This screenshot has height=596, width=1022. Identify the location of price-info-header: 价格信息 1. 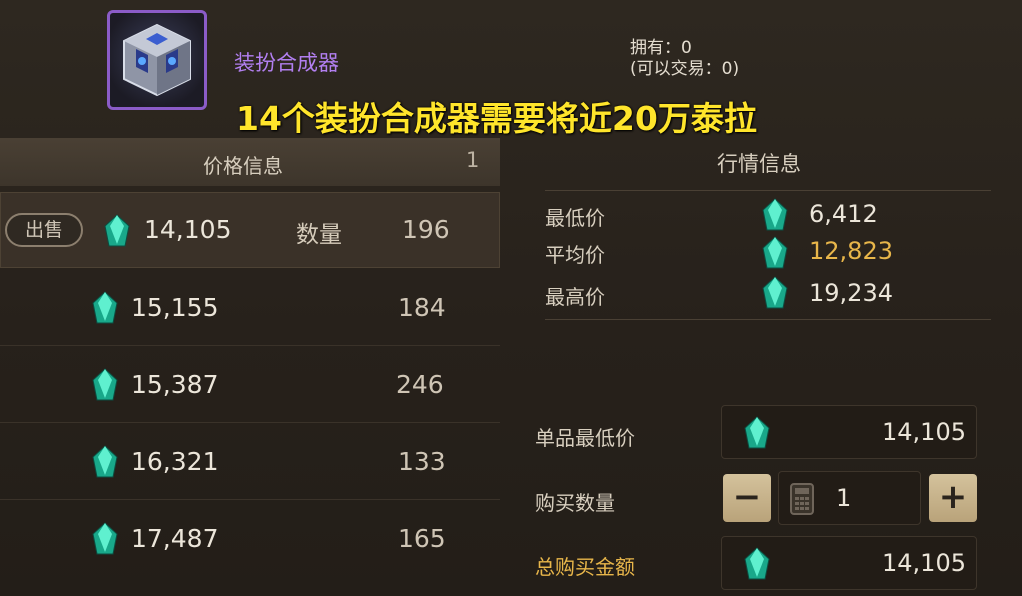
(250, 162).